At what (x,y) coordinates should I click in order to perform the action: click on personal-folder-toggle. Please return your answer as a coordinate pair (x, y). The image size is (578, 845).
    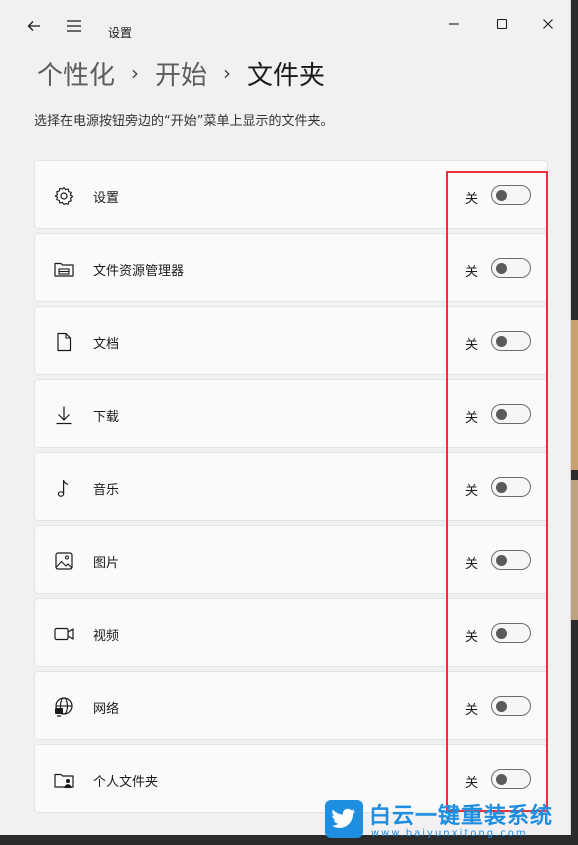
    Looking at the image, I should click on (511, 779).